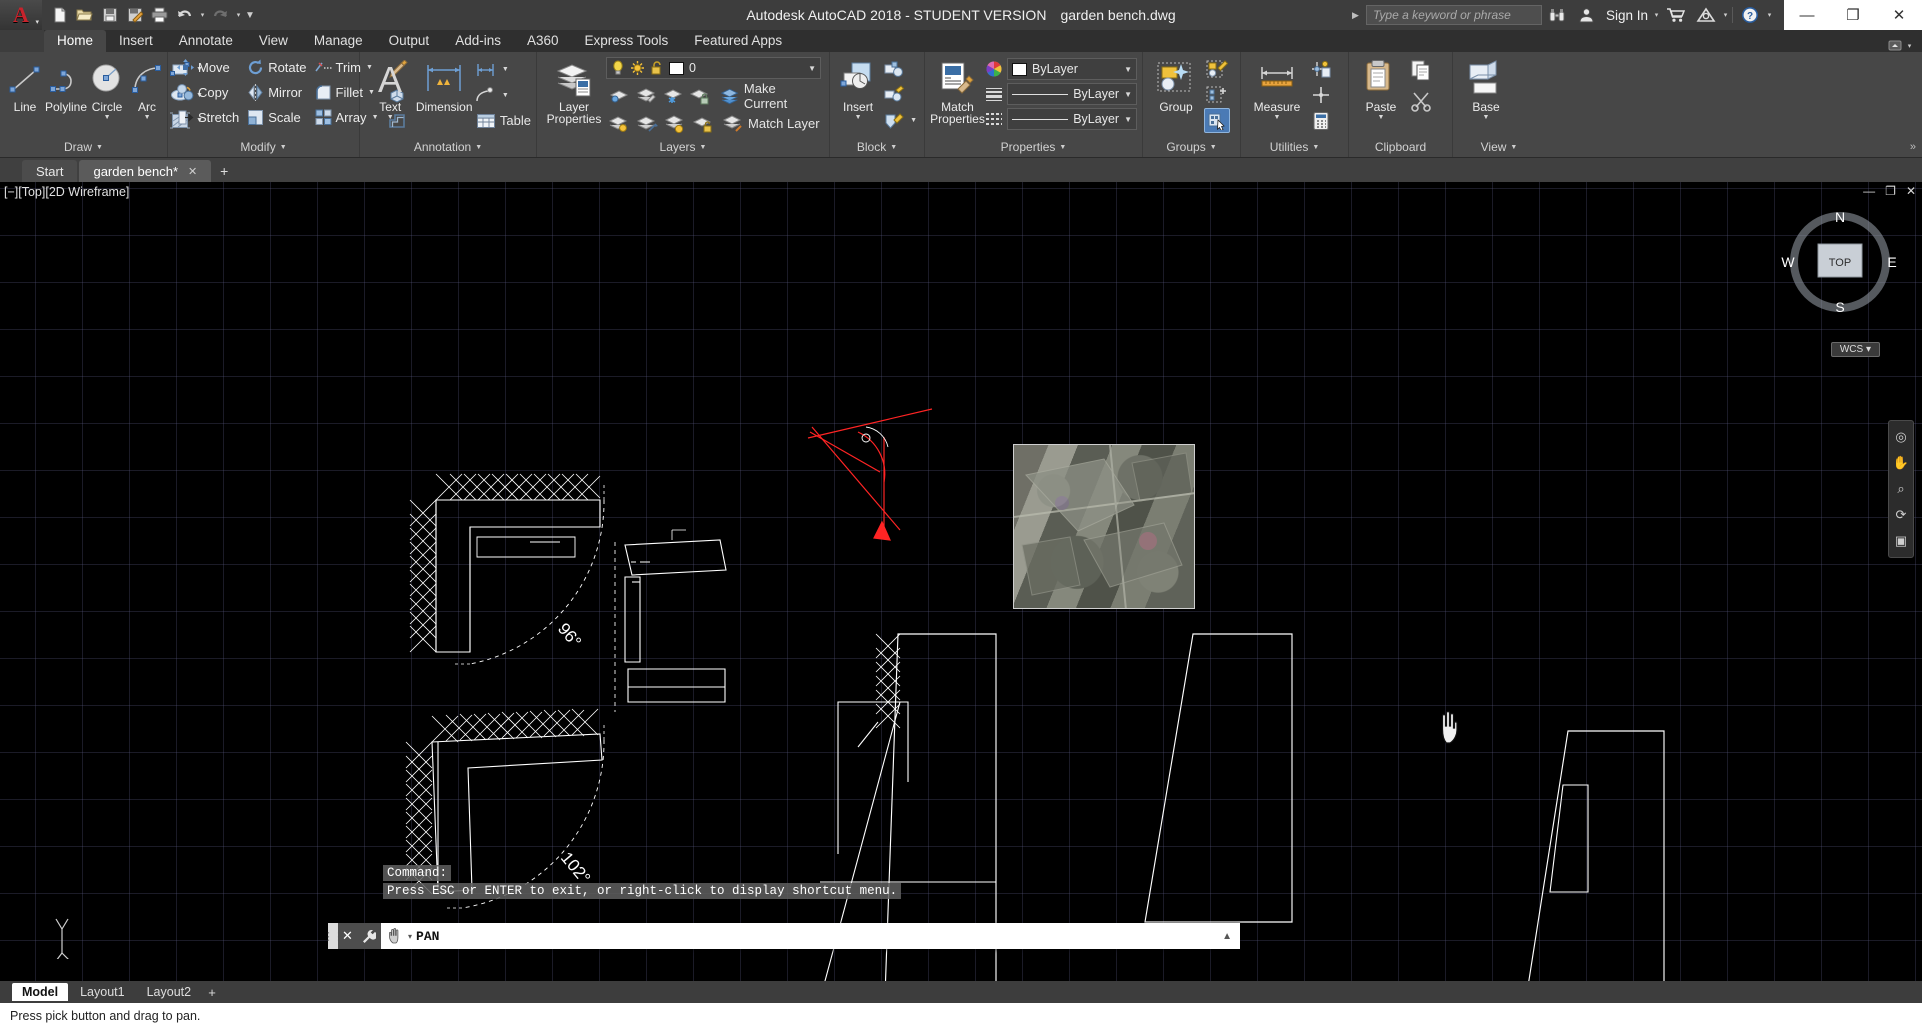 The height and width of the screenshot is (1029, 1922). Describe the element at coordinates (21, 15) in the screenshot. I see `application-menu-button: A ▾` at that location.